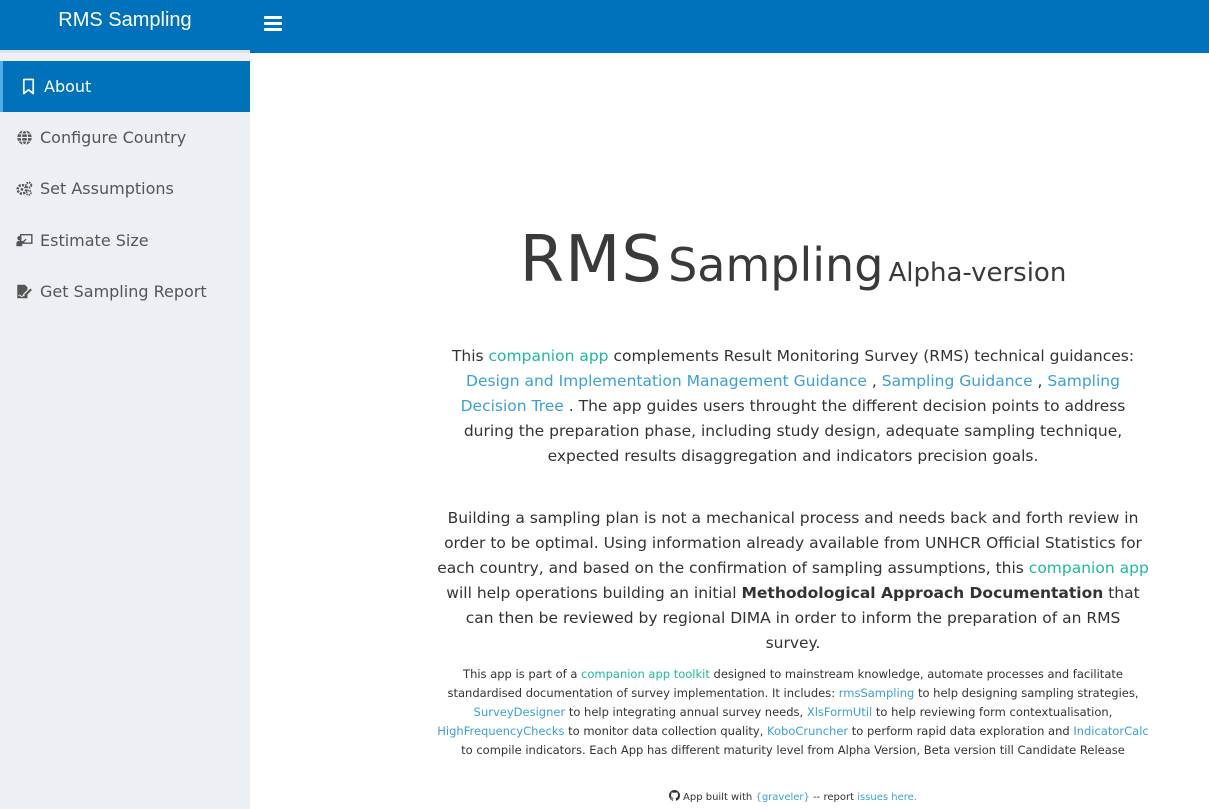 This screenshot has height=809, width=1209. I want to click on text: to perform rapid data exploration and, so click(961, 731).